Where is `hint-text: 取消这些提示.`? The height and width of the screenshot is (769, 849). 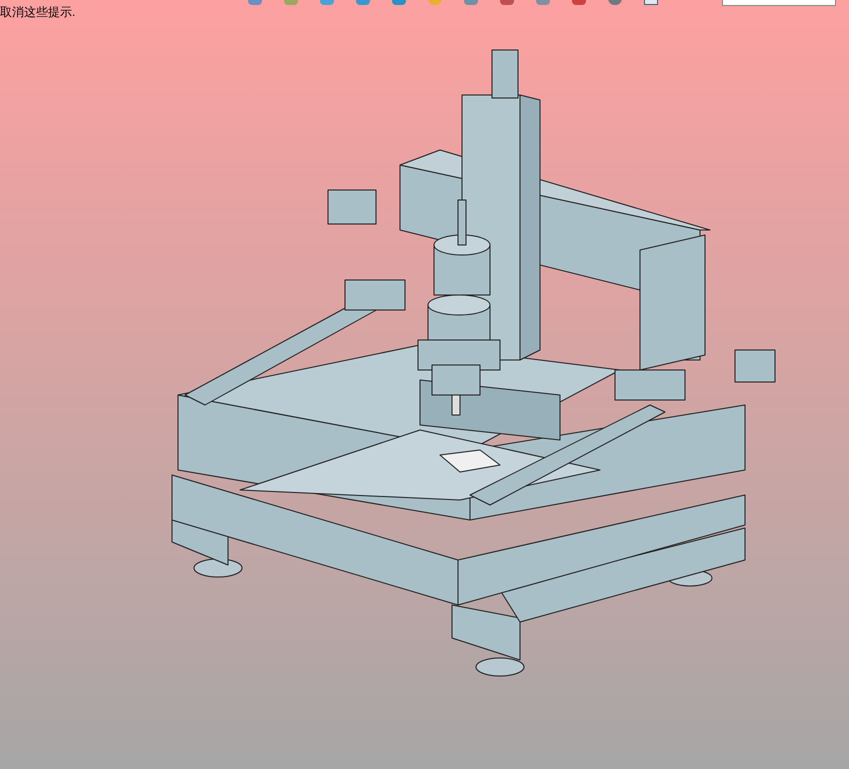
hint-text: 取消这些提示. is located at coordinates (38, 12).